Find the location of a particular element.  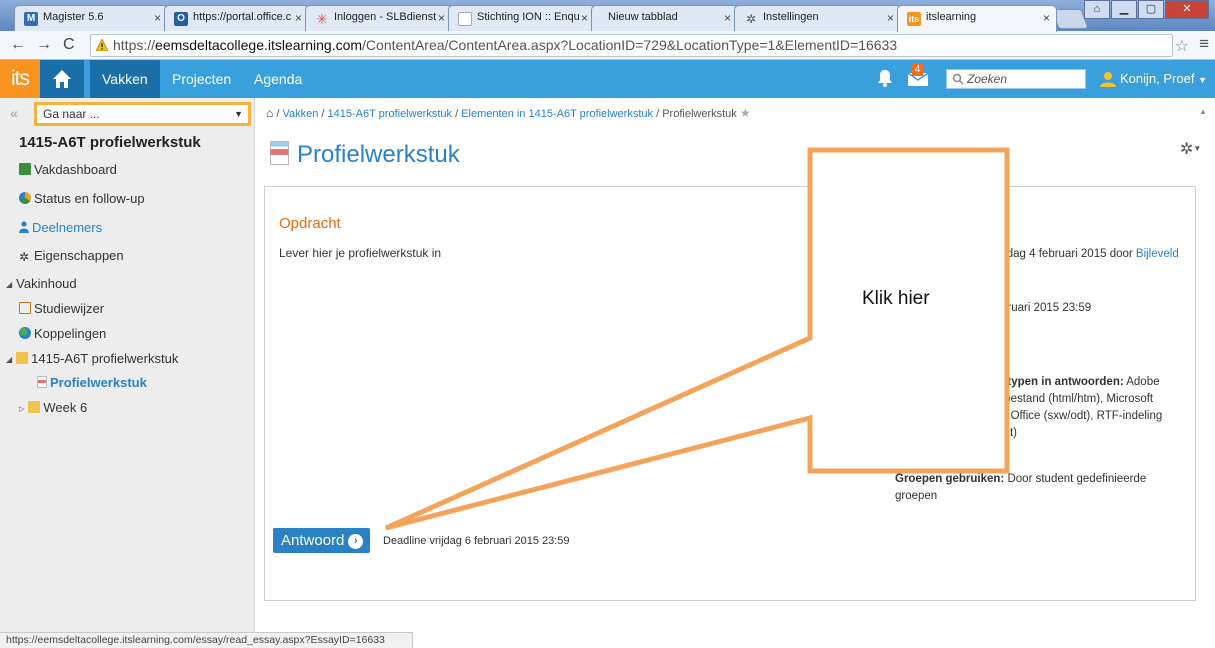

nav-agenda: Agenda is located at coordinates (278, 79).